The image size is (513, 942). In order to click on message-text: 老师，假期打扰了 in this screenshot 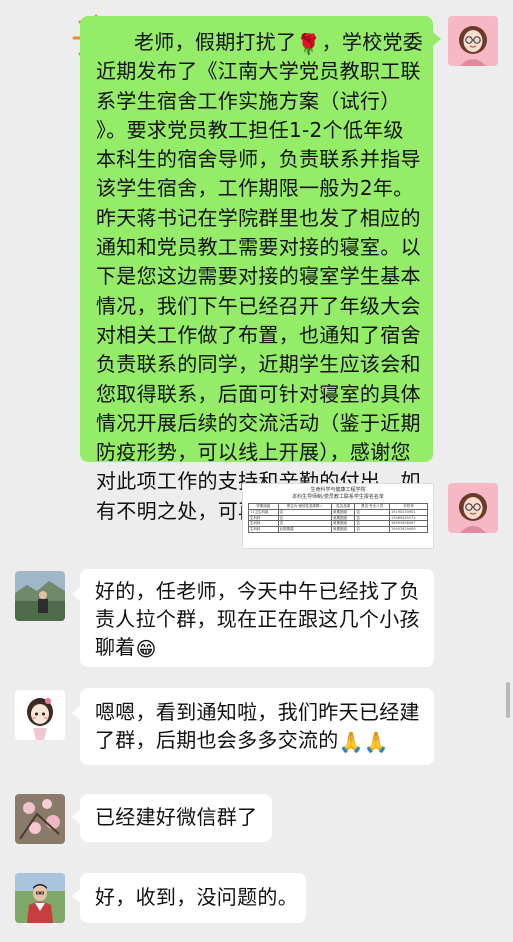, I will do `click(215, 42)`.